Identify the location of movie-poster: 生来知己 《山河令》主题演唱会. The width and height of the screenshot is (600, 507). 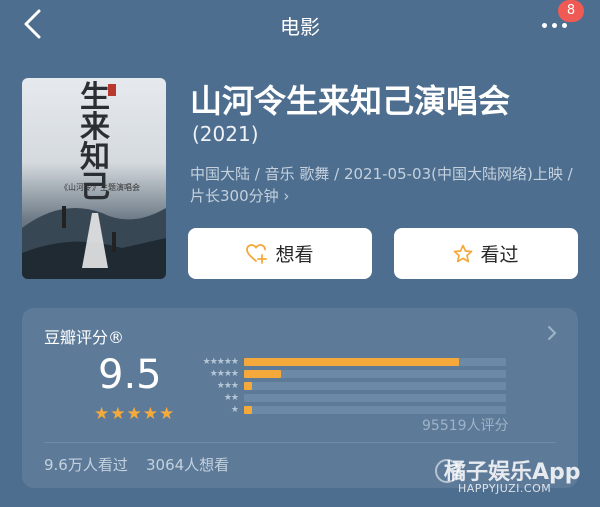
(94, 178).